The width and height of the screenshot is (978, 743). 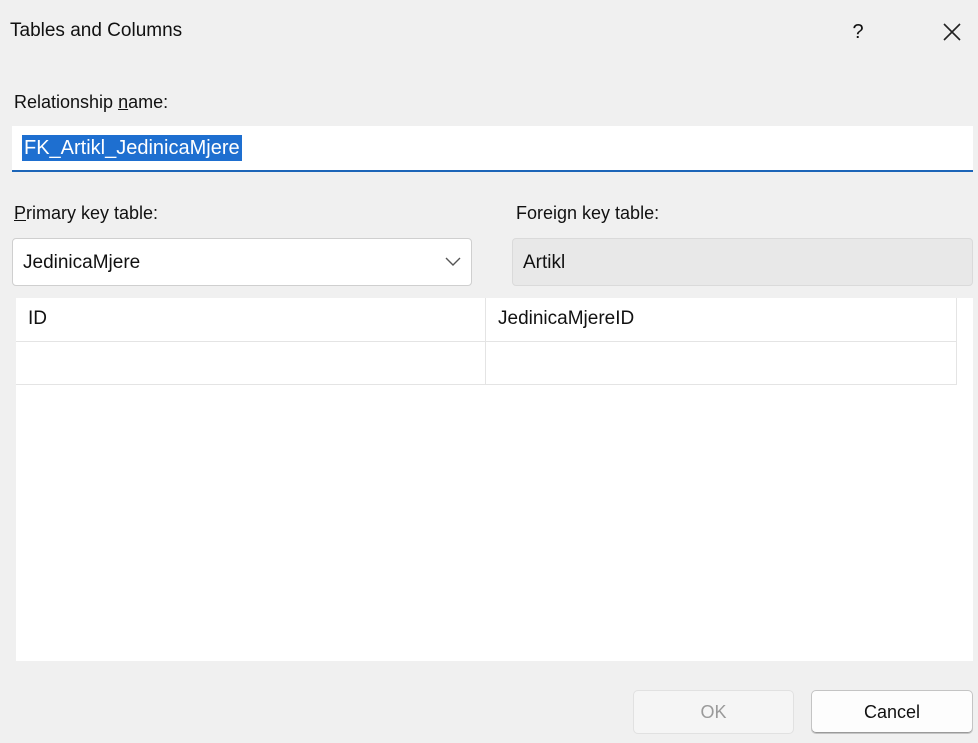 I want to click on foreign-key-table-field: Artikl, so click(x=742, y=262).